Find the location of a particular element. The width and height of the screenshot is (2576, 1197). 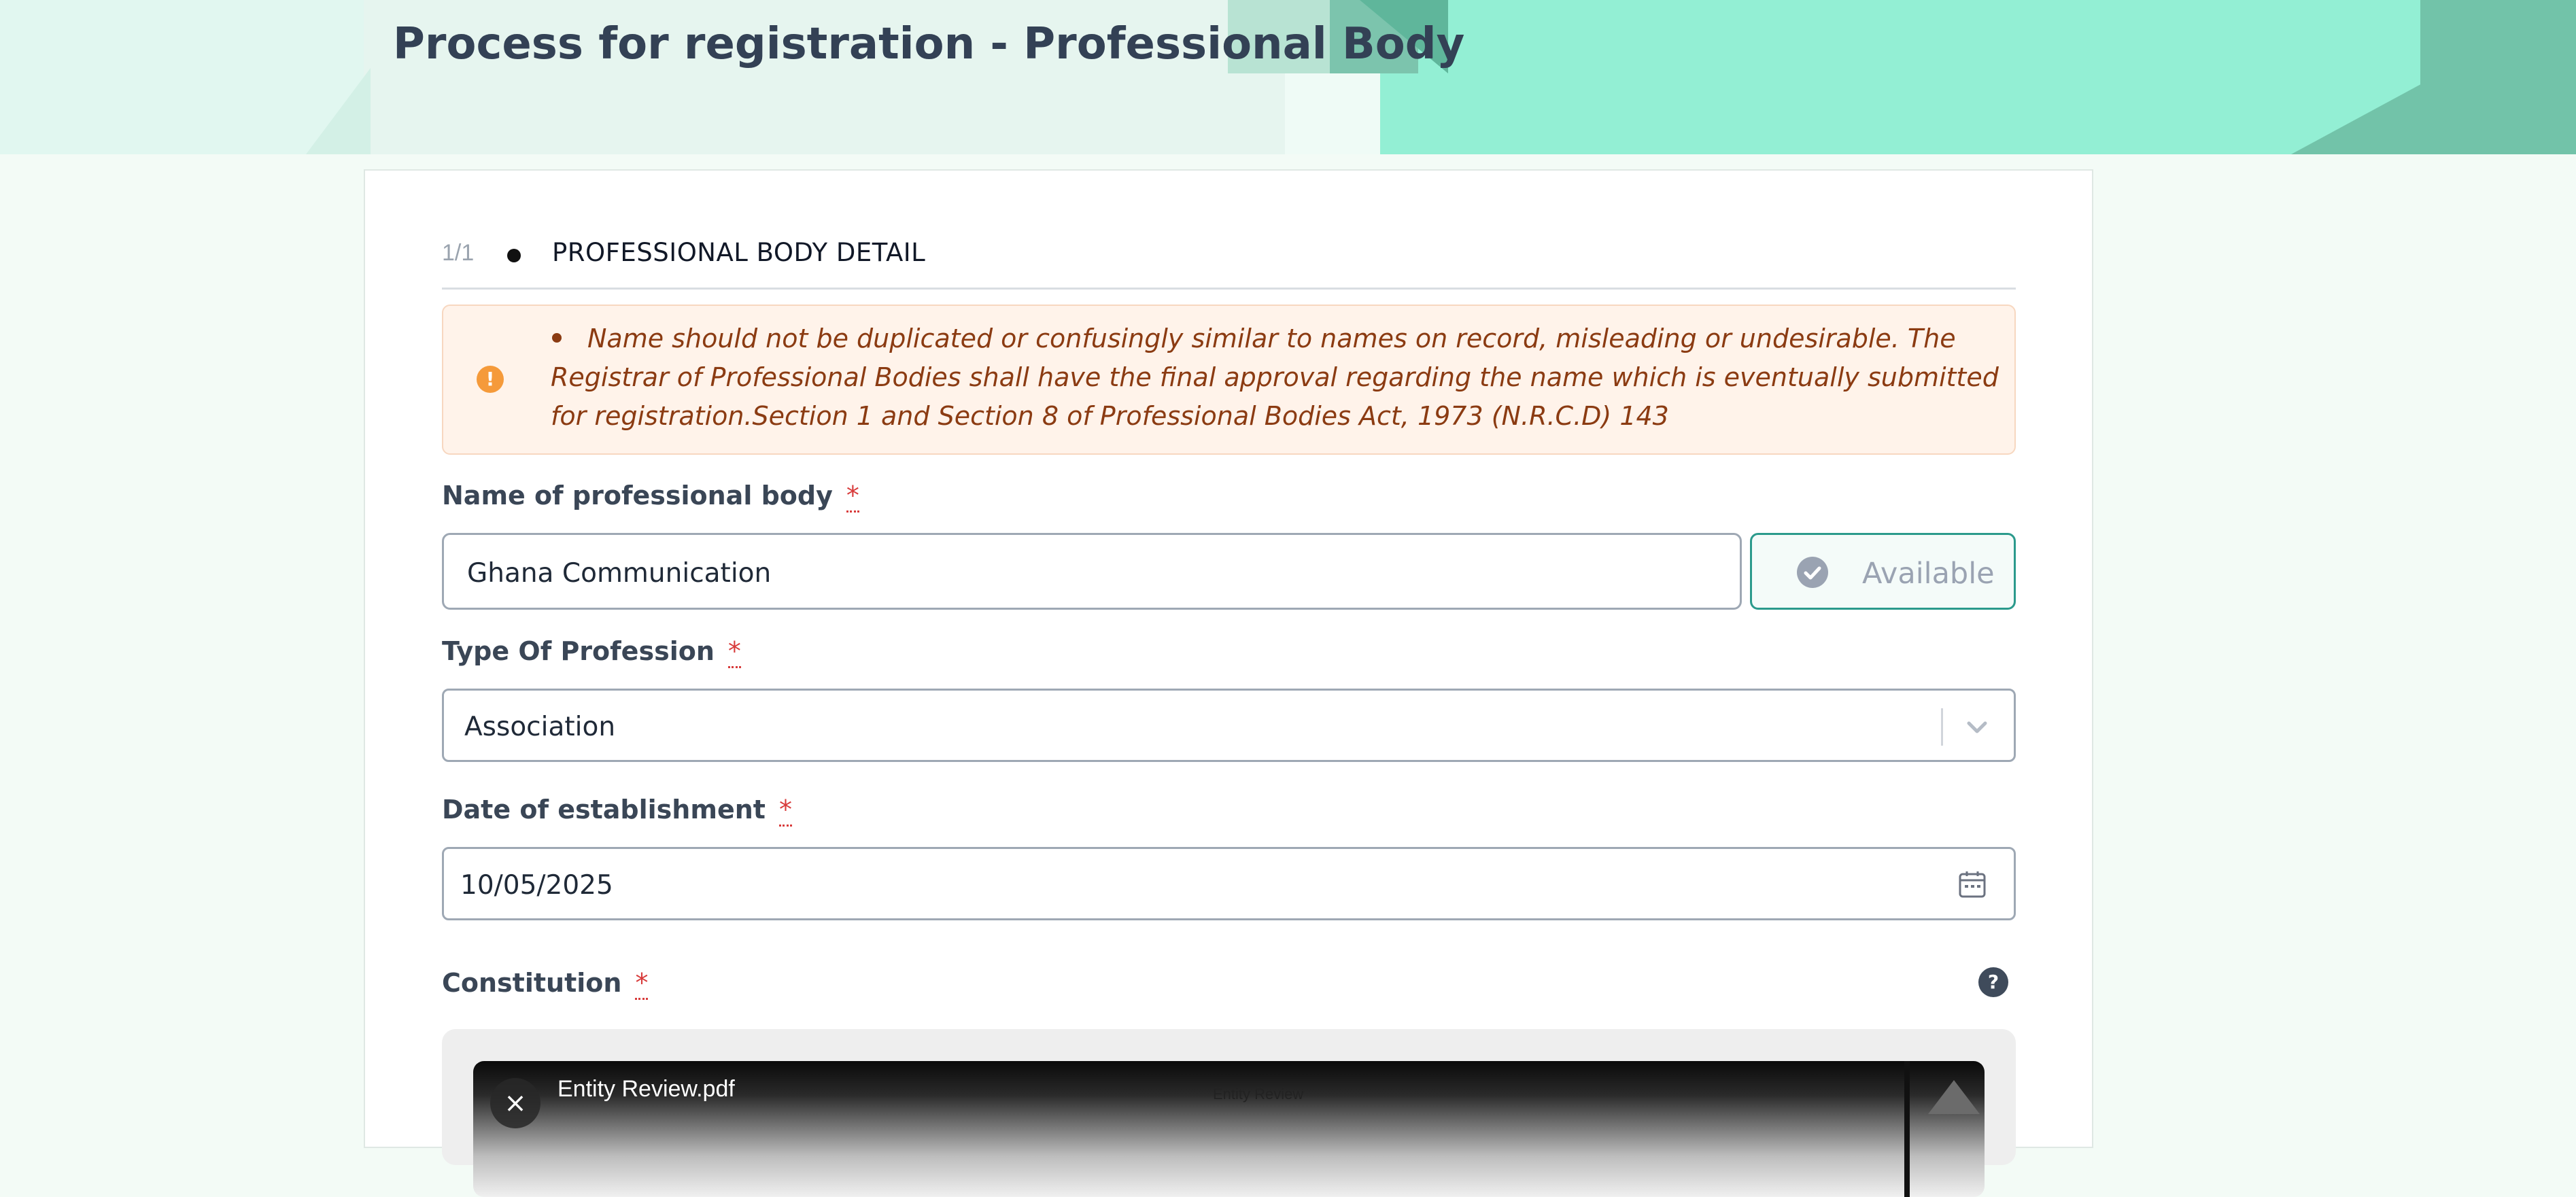

remove-file-button: × is located at coordinates (515, 1103).